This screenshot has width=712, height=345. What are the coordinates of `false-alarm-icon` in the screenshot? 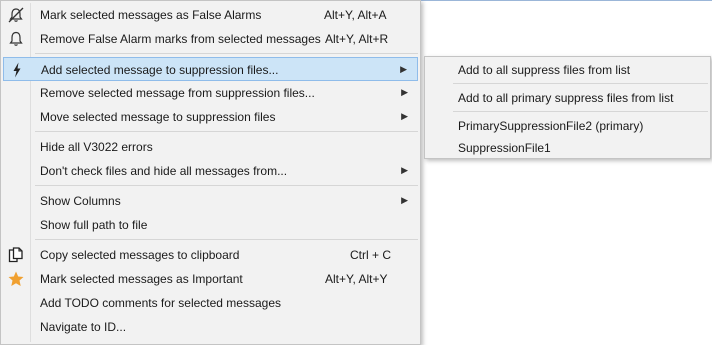 It's located at (16, 15).